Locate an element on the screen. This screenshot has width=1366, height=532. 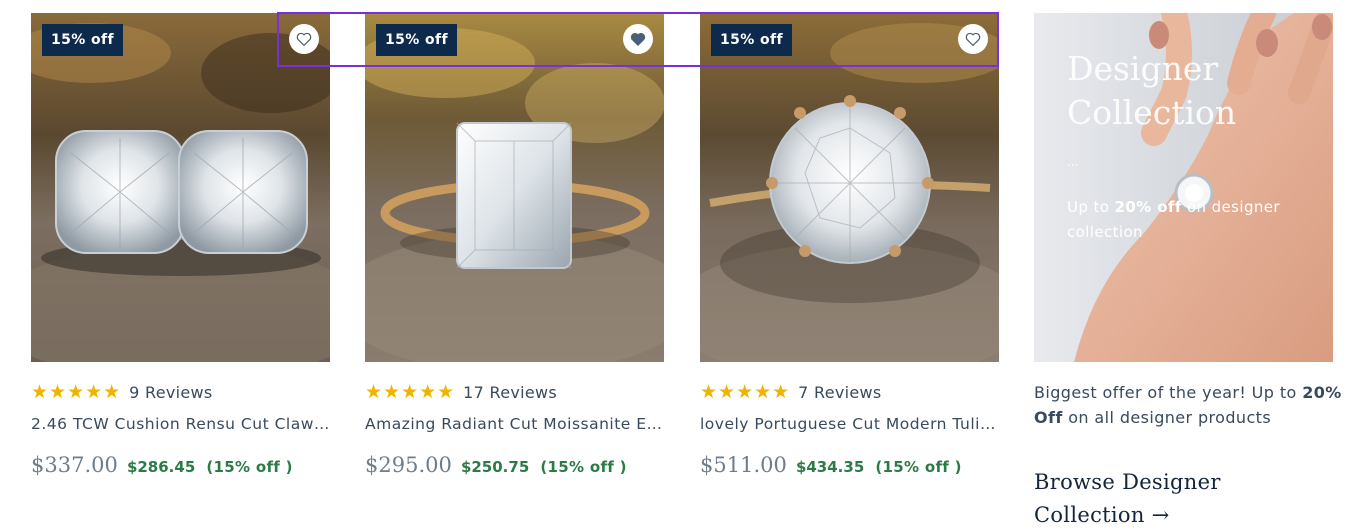
offer-text: Biggest offer of the year! Up to is located at coordinates (1168, 392).